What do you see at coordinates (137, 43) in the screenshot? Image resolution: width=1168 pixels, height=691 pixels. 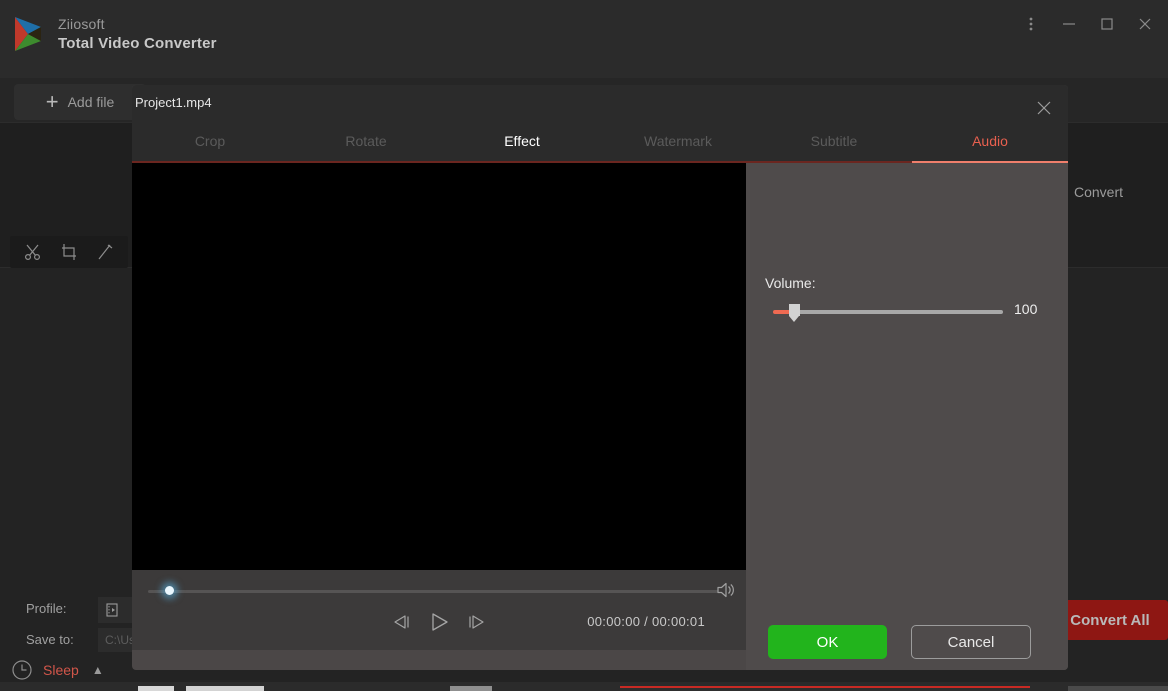 I see `brand-product: Total Video Converter` at bounding box center [137, 43].